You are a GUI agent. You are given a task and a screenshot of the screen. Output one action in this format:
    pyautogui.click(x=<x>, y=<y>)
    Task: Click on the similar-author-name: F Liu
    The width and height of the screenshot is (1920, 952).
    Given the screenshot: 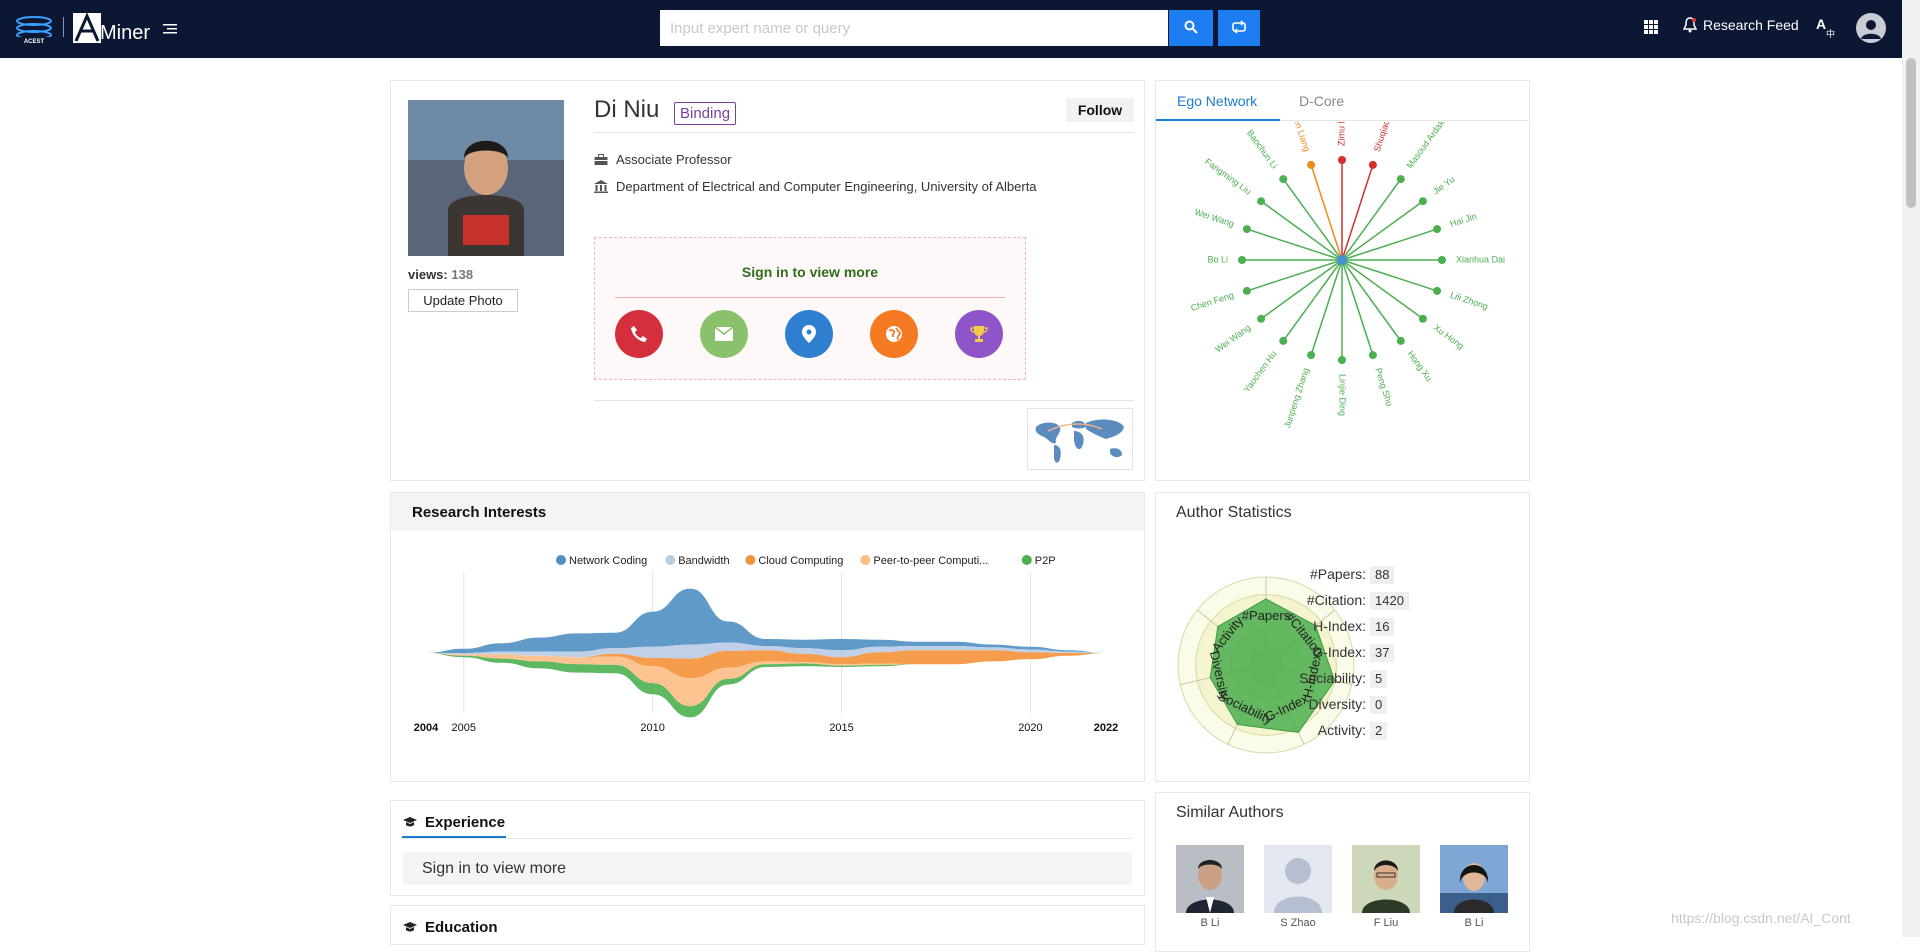 What is the action you would take?
    pyautogui.click(x=1386, y=923)
    